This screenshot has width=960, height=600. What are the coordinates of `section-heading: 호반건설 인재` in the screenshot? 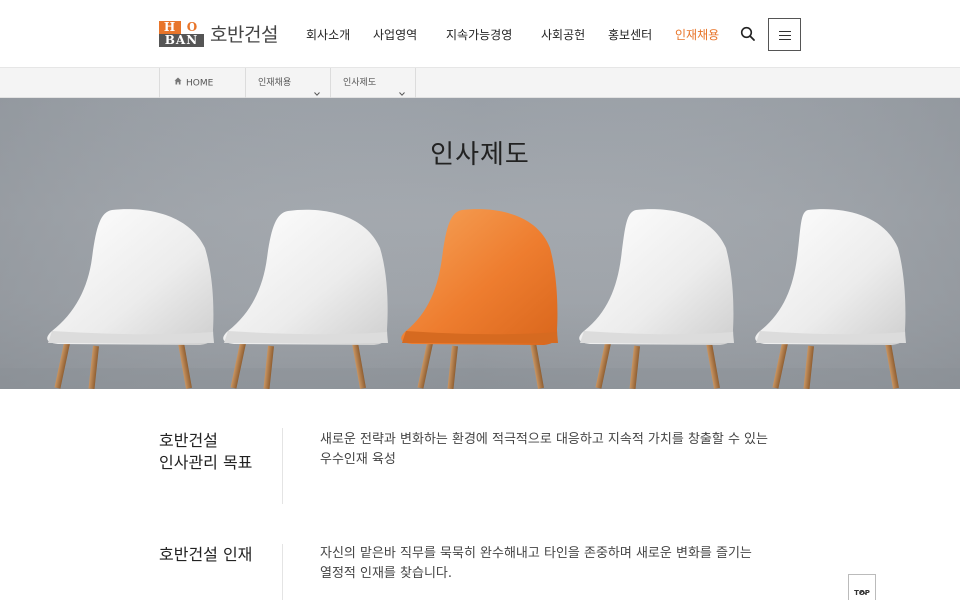 It's located at (205, 555).